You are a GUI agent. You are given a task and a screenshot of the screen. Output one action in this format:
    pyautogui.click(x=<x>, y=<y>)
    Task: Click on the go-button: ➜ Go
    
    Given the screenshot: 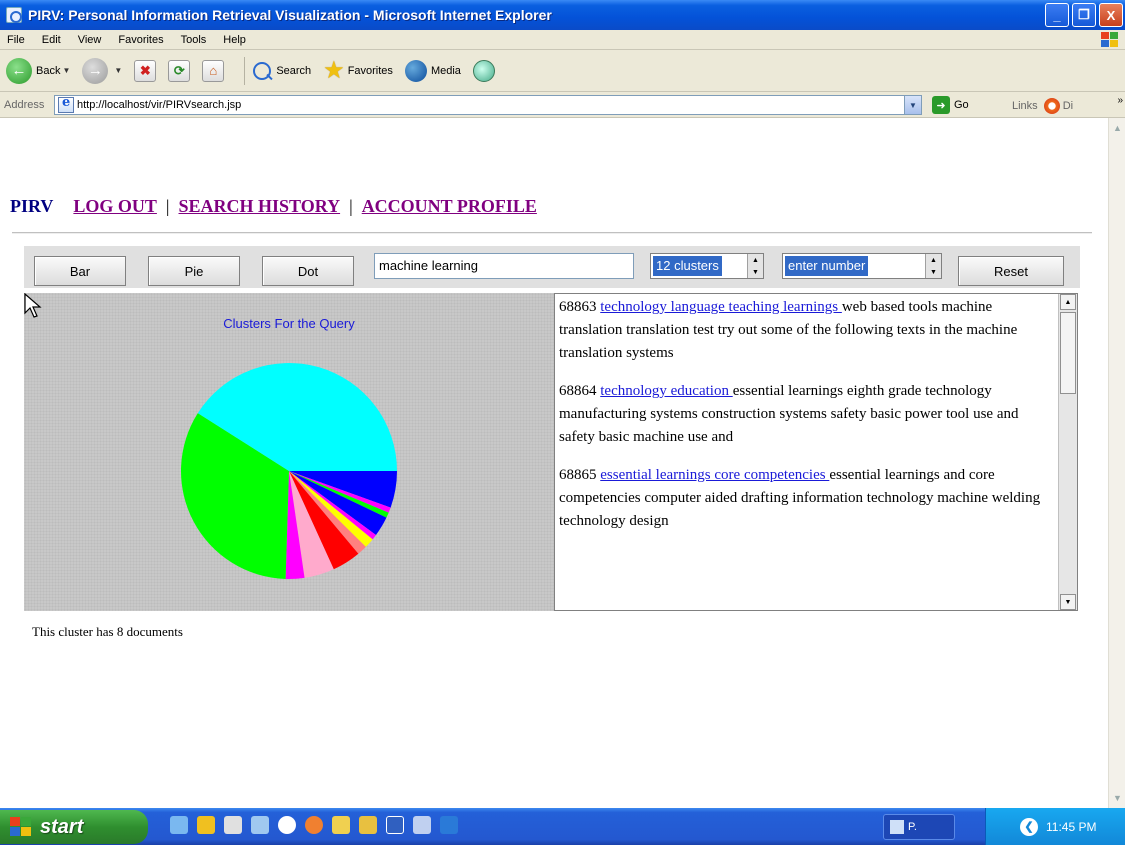 What is the action you would take?
    pyautogui.click(x=950, y=105)
    